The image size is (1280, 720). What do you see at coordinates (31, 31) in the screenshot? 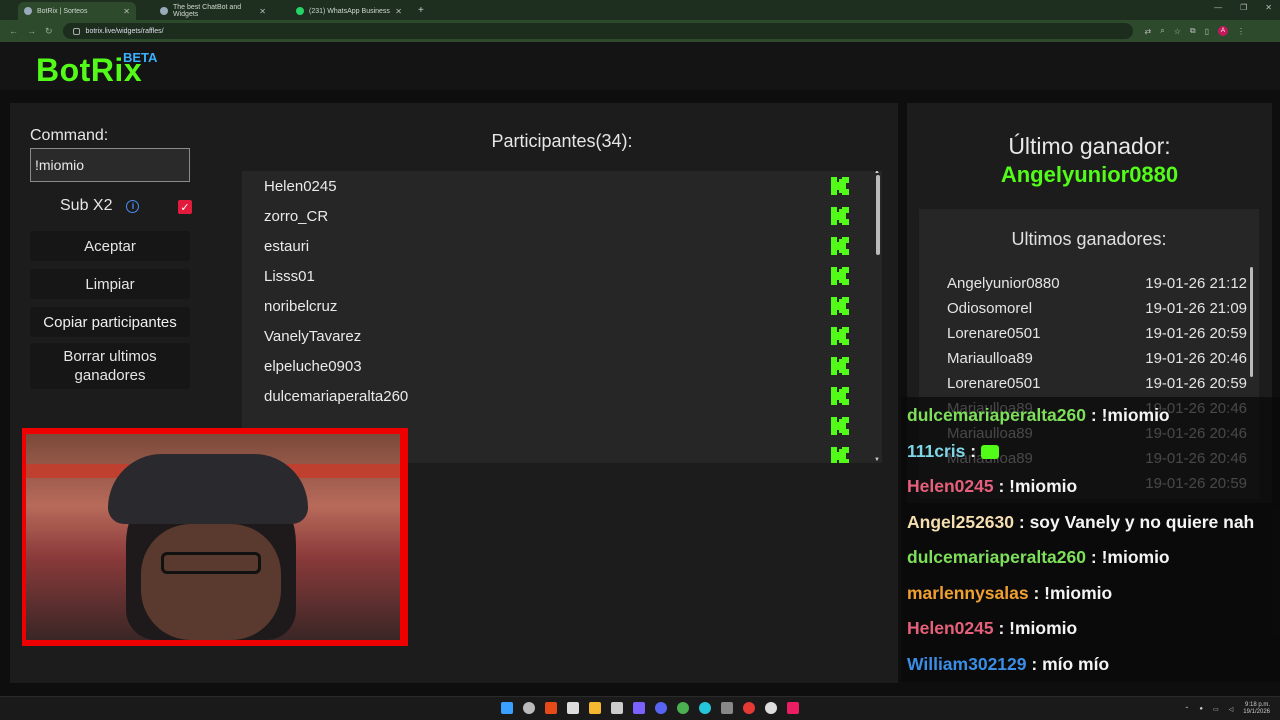
I see `forward-icon: →` at bounding box center [31, 31].